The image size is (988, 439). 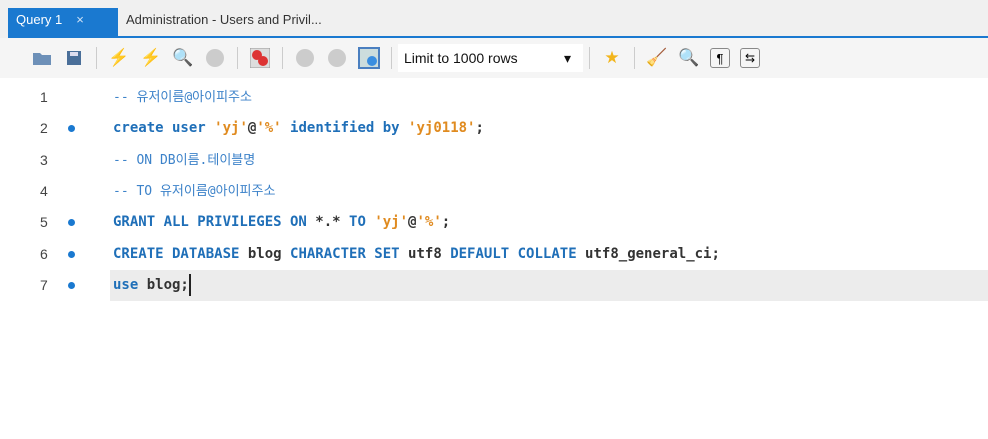 I want to click on text-caret, so click(x=189, y=284).